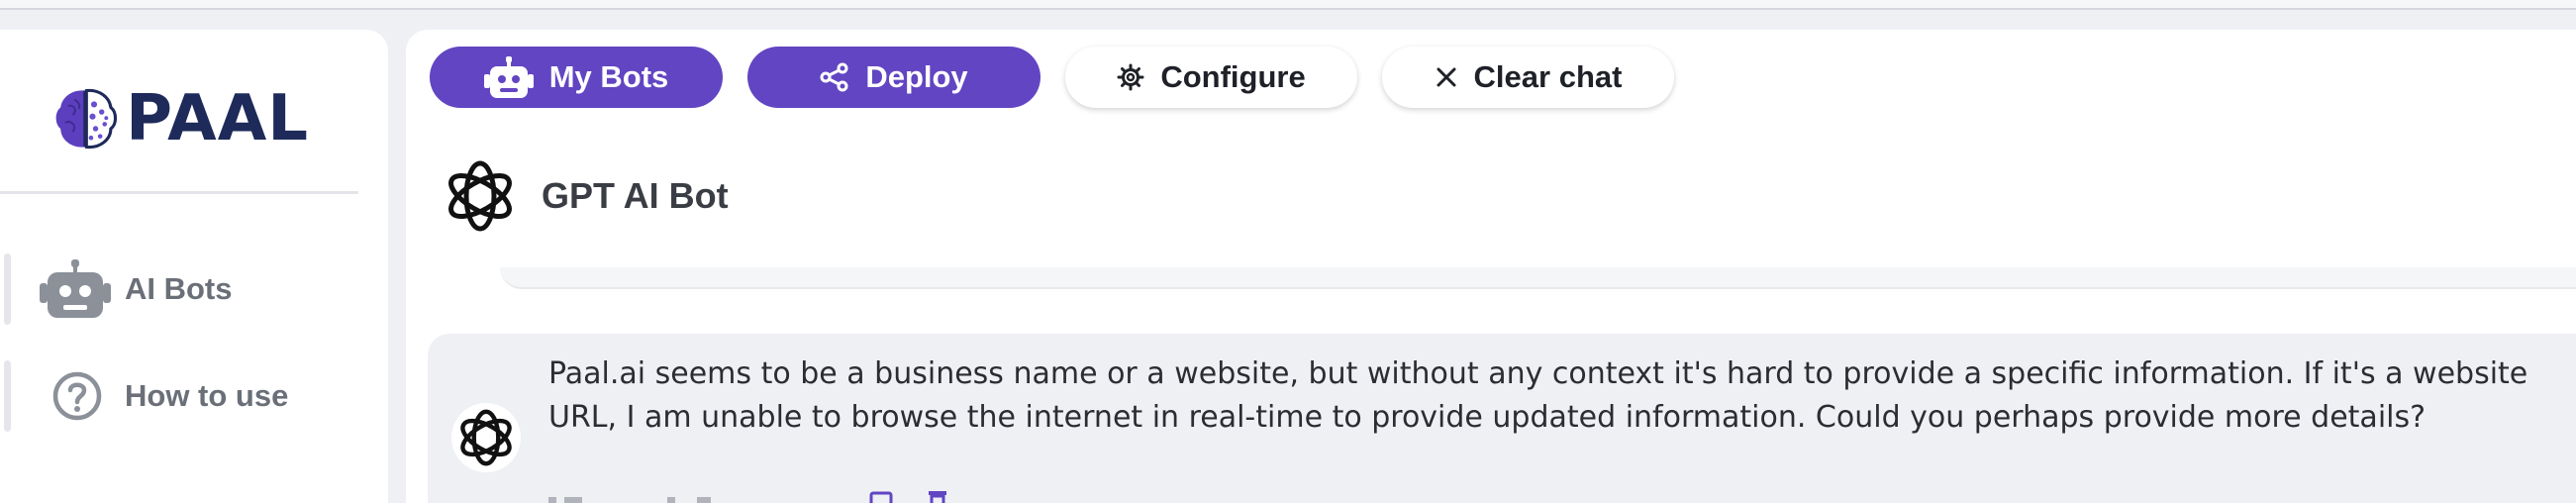  I want to click on sidebar-item-label: How to use, so click(207, 395).